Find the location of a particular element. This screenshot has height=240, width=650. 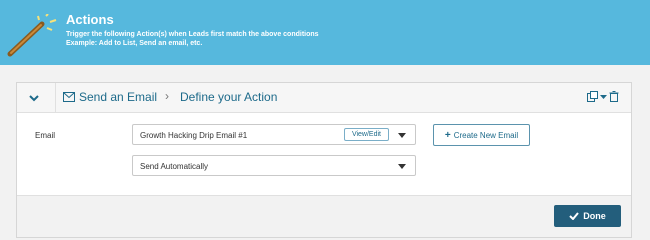

view-edit-button: View/Edit is located at coordinates (366, 134).